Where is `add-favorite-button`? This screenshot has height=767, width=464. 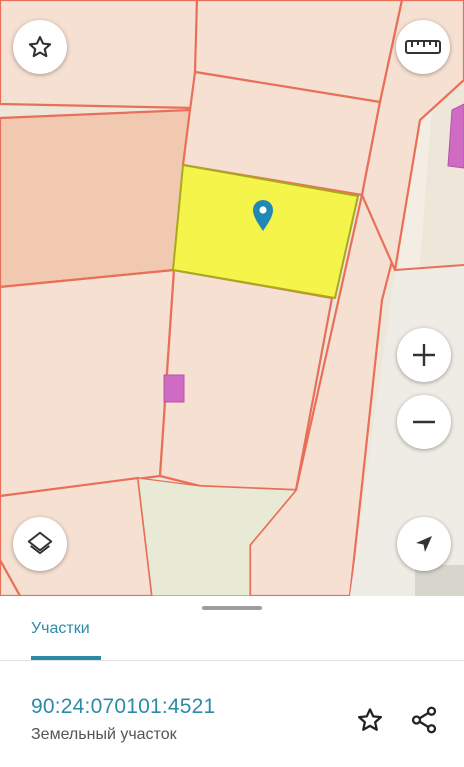
add-favorite-button is located at coordinates (370, 720).